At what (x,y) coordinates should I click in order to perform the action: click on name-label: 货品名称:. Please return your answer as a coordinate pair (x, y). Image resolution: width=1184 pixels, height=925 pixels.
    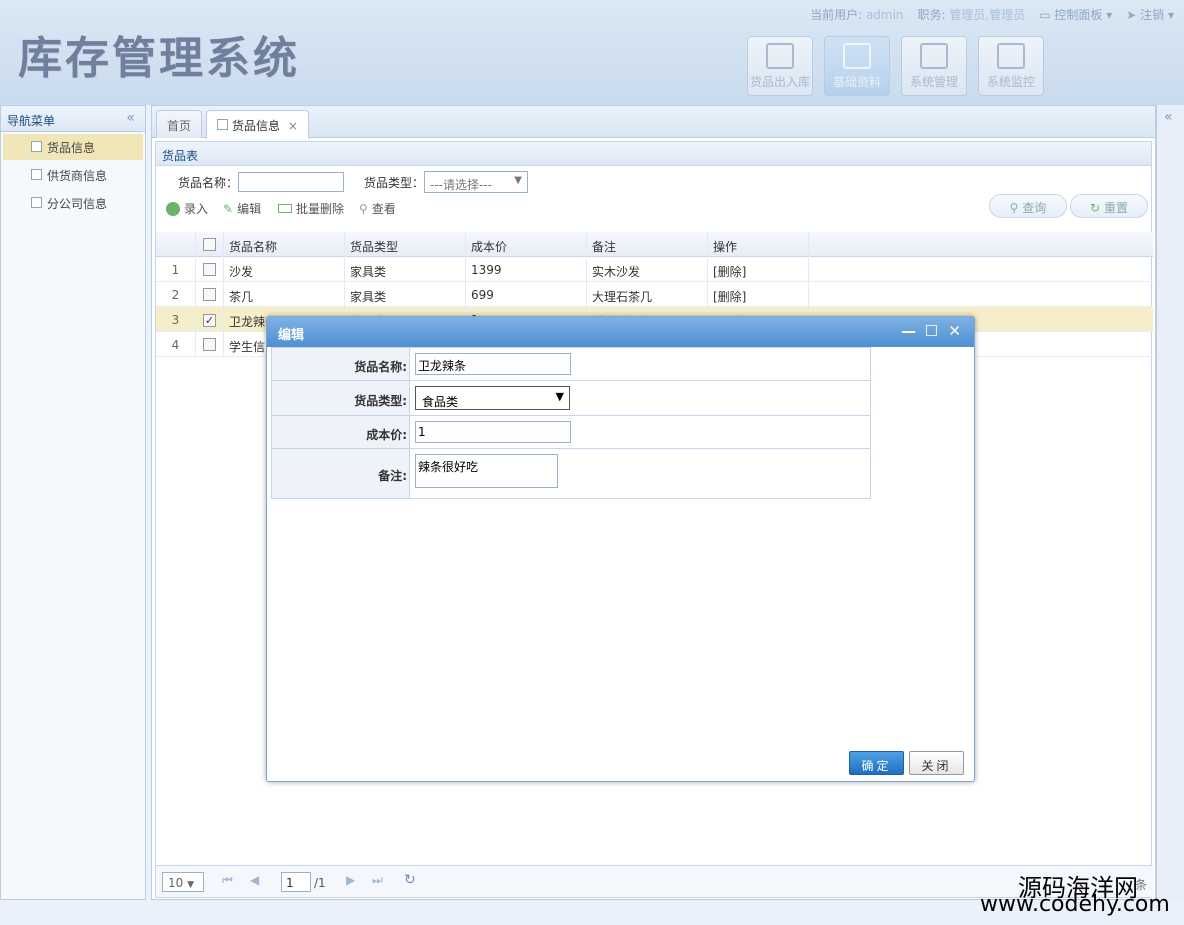
    Looking at the image, I should click on (341, 364).